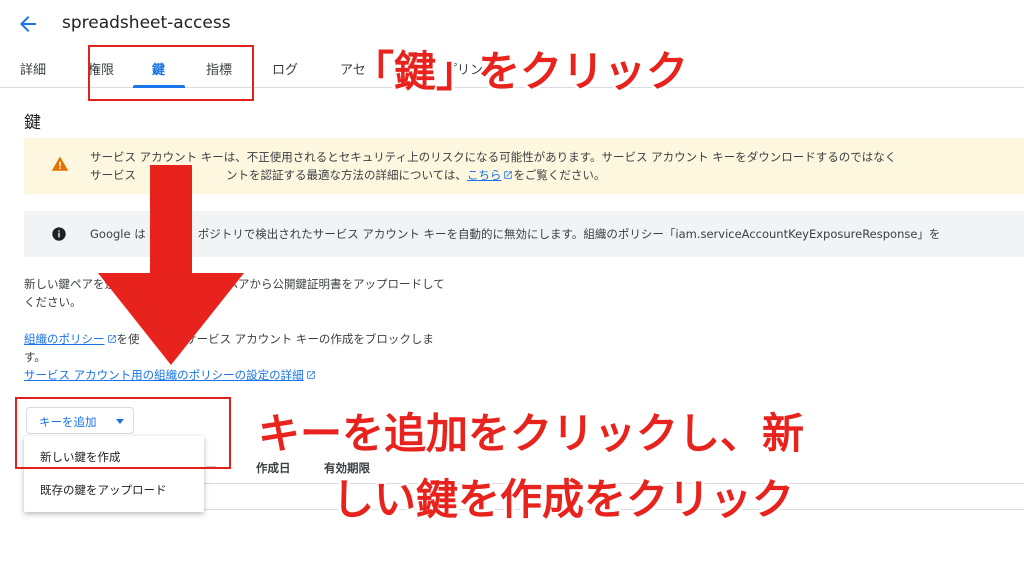 The width and height of the screenshot is (1024, 576). I want to click on policy-details-link: サービス アカウント用の組織のポリシーの設定の詳細, so click(164, 375).